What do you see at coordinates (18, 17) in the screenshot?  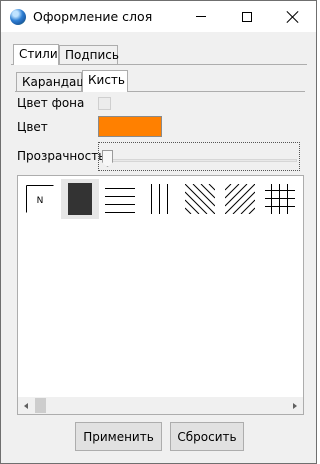 I see `globe-icon` at bounding box center [18, 17].